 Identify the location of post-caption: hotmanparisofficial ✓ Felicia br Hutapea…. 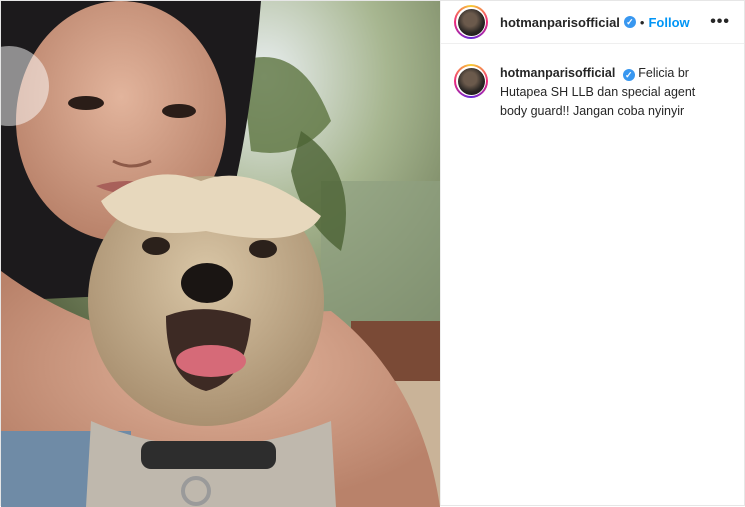
(592, 82).